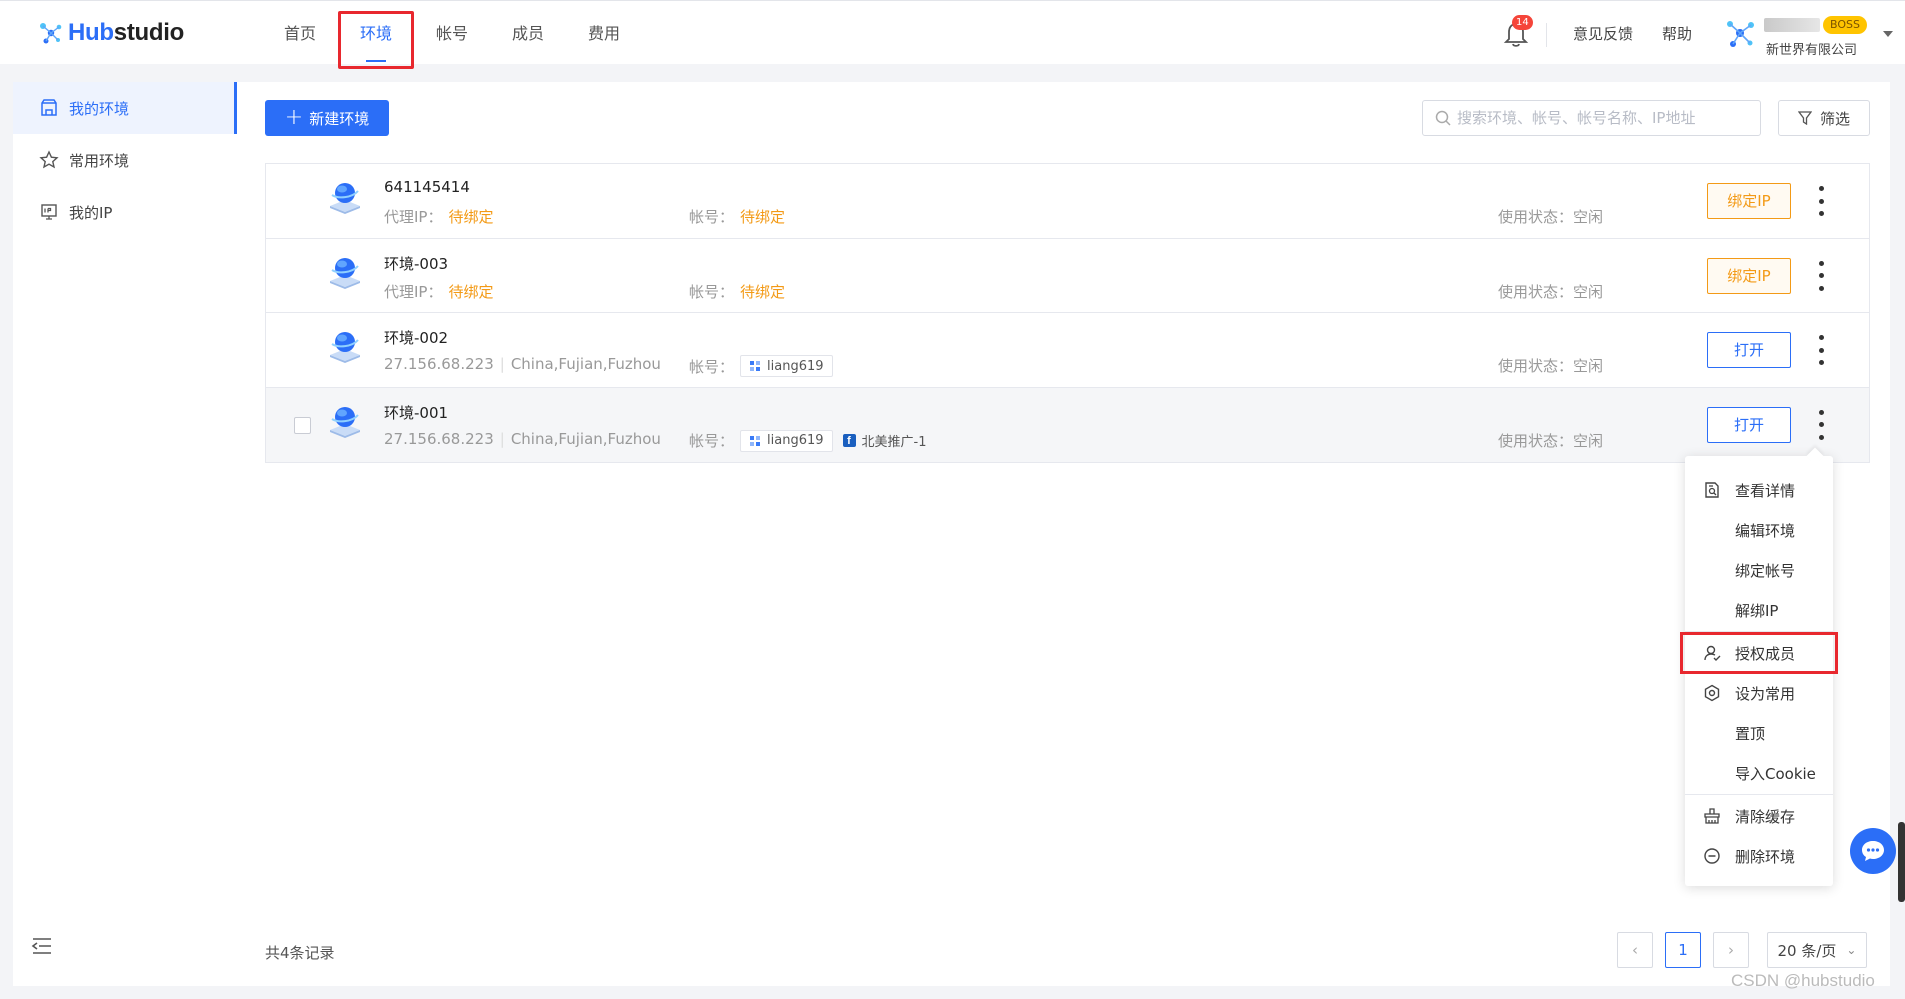  I want to click on facebook-icon: f, so click(849, 440).